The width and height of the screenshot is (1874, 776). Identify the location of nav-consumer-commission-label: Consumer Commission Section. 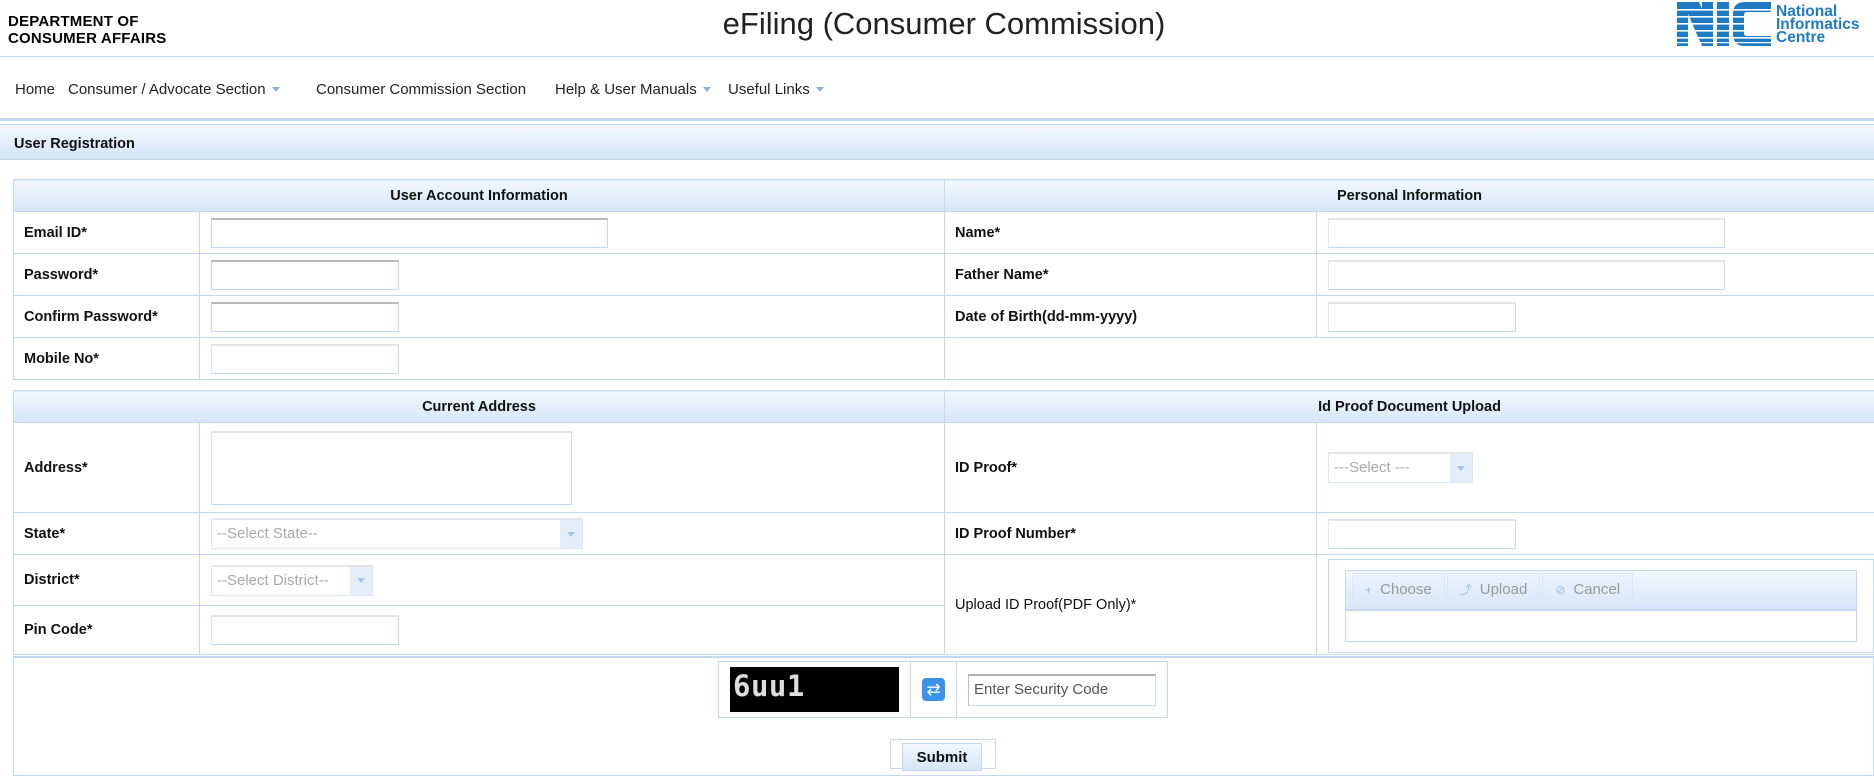
(421, 89).